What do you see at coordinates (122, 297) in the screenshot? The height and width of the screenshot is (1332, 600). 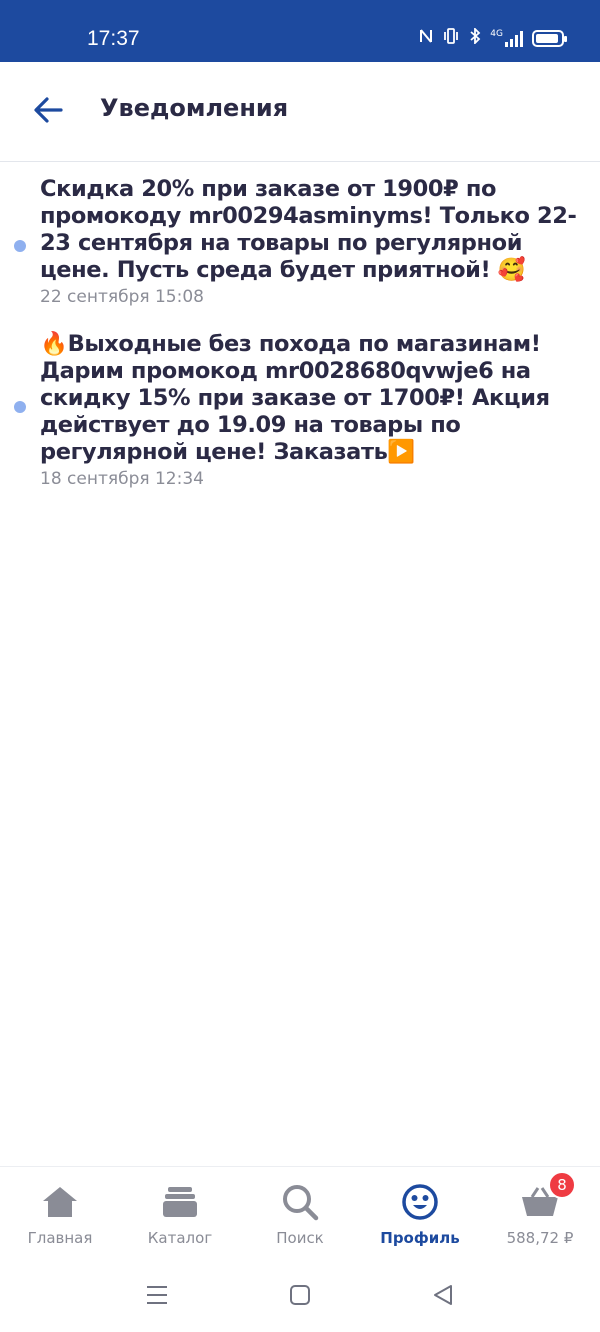 I see `notification-time: 22 сентября 15:08` at bounding box center [122, 297].